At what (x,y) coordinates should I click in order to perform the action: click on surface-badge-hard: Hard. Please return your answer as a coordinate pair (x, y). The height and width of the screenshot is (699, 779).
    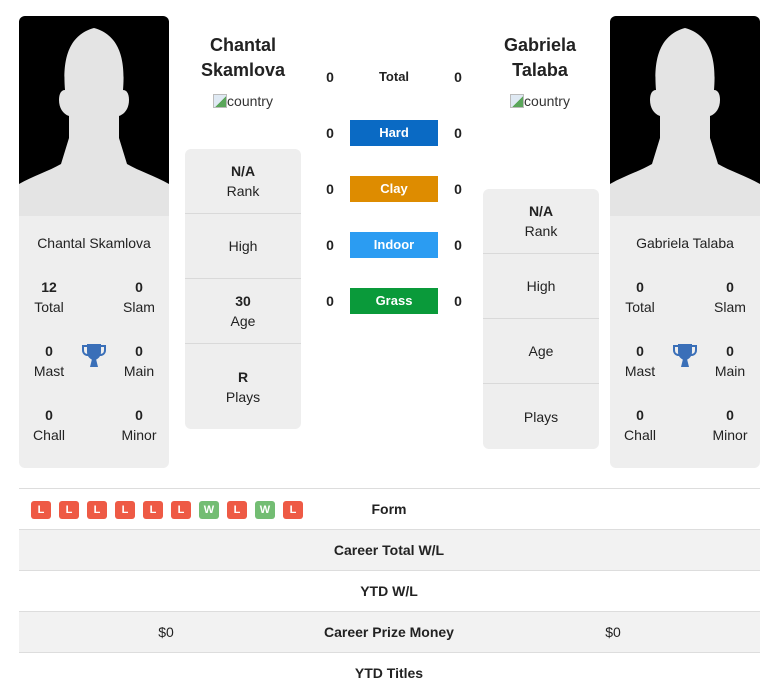
    Looking at the image, I should click on (394, 133).